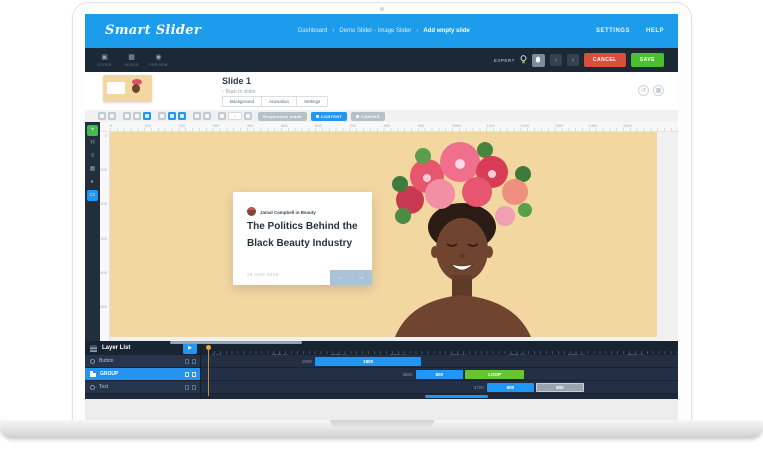 The height and width of the screenshot is (449, 763). Describe the element at coordinates (142, 361) in the screenshot. I see `layer-row: Button` at that location.